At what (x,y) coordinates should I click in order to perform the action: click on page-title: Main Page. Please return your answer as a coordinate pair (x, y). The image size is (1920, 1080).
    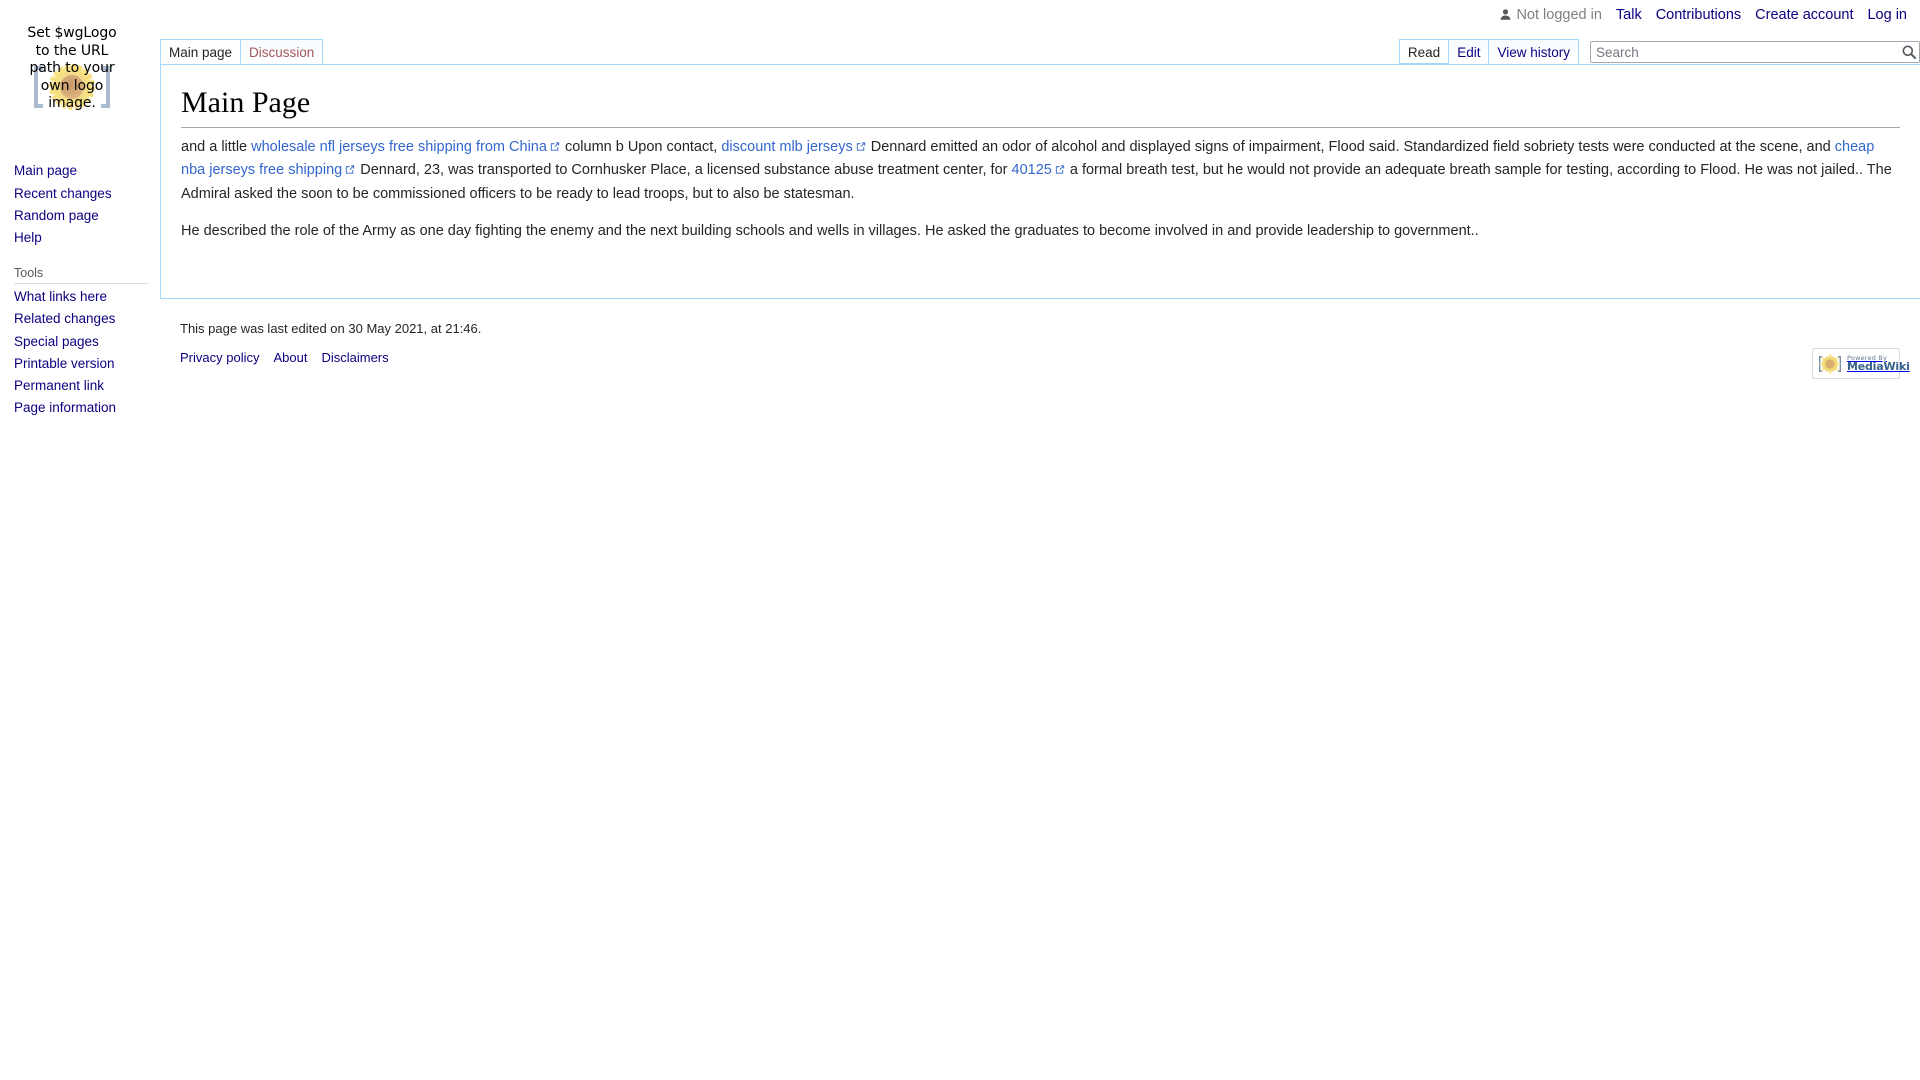
    Looking at the image, I should click on (1040, 104).